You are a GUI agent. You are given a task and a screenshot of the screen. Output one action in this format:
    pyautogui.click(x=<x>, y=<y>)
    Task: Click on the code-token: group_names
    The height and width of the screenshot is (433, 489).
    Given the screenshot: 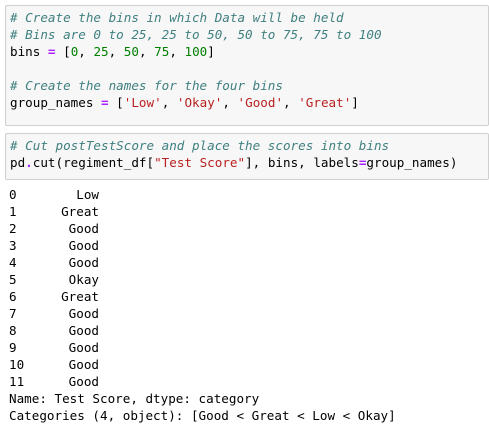 What is the action you would take?
    pyautogui.click(x=55, y=102)
    